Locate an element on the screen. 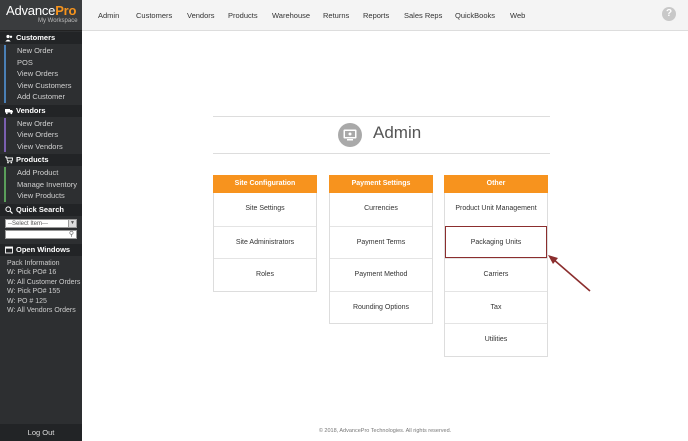  section-title: Customers is located at coordinates (36, 37).